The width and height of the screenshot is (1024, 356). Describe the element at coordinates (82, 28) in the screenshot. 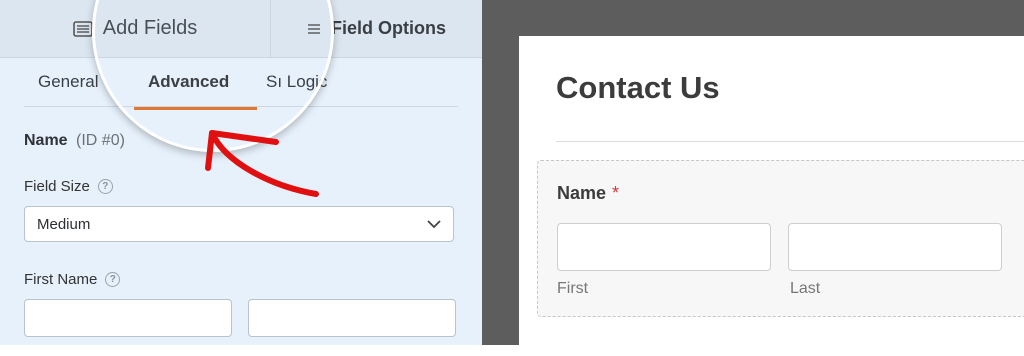

I see `list-icon` at that location.